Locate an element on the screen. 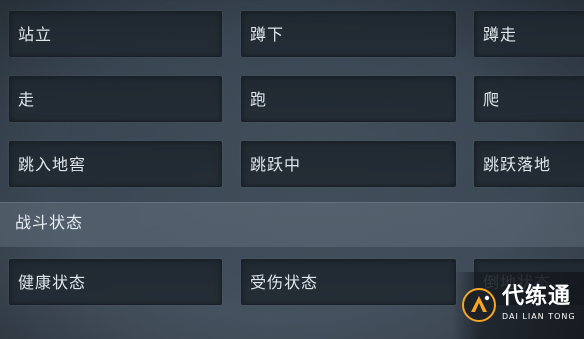 This screenshot has height=339, width=584. watermark: 代练通 DAI LIAN TONG is located at coordinates (518, 305).